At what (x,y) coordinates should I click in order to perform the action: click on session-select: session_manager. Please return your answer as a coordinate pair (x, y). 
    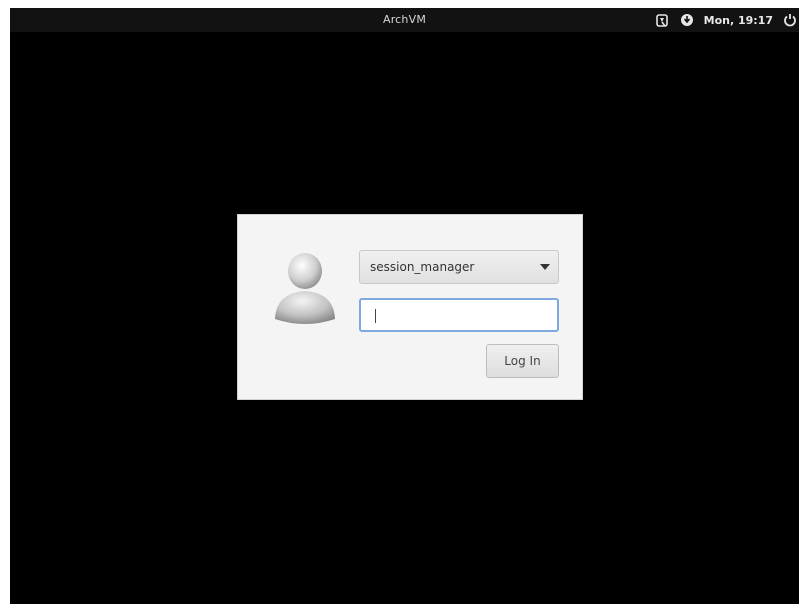
    Looking at the image, I should click on (459, 267).